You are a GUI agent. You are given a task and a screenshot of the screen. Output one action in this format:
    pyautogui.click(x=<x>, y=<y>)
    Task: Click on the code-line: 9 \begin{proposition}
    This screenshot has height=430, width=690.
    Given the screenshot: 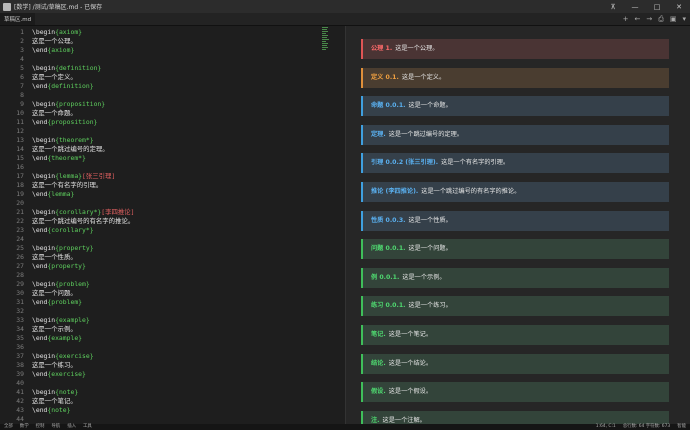 What is the action you would take?
    pyautogui.click(x=172, y=104)
    